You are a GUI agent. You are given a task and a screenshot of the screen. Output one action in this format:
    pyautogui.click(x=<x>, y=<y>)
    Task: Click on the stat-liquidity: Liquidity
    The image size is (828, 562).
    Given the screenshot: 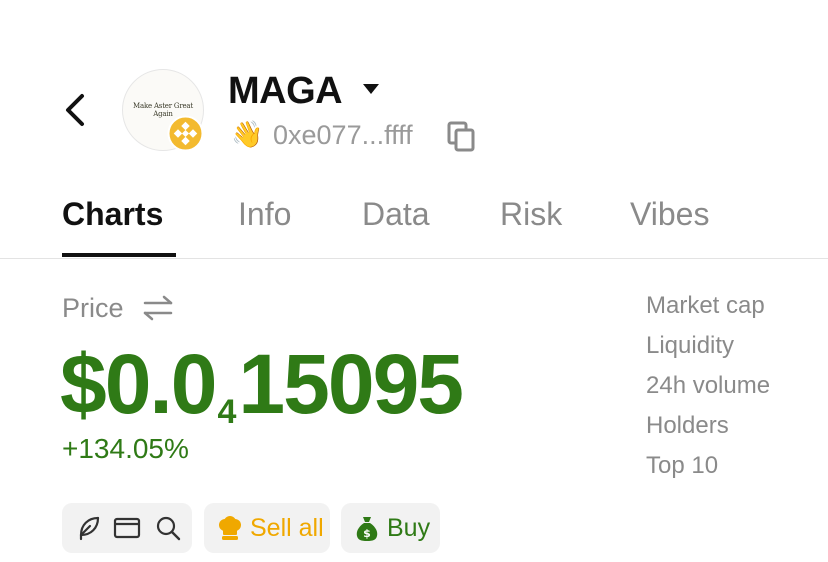 What is the action you would take?
    pyautogui.click(x=690, y=345)
    